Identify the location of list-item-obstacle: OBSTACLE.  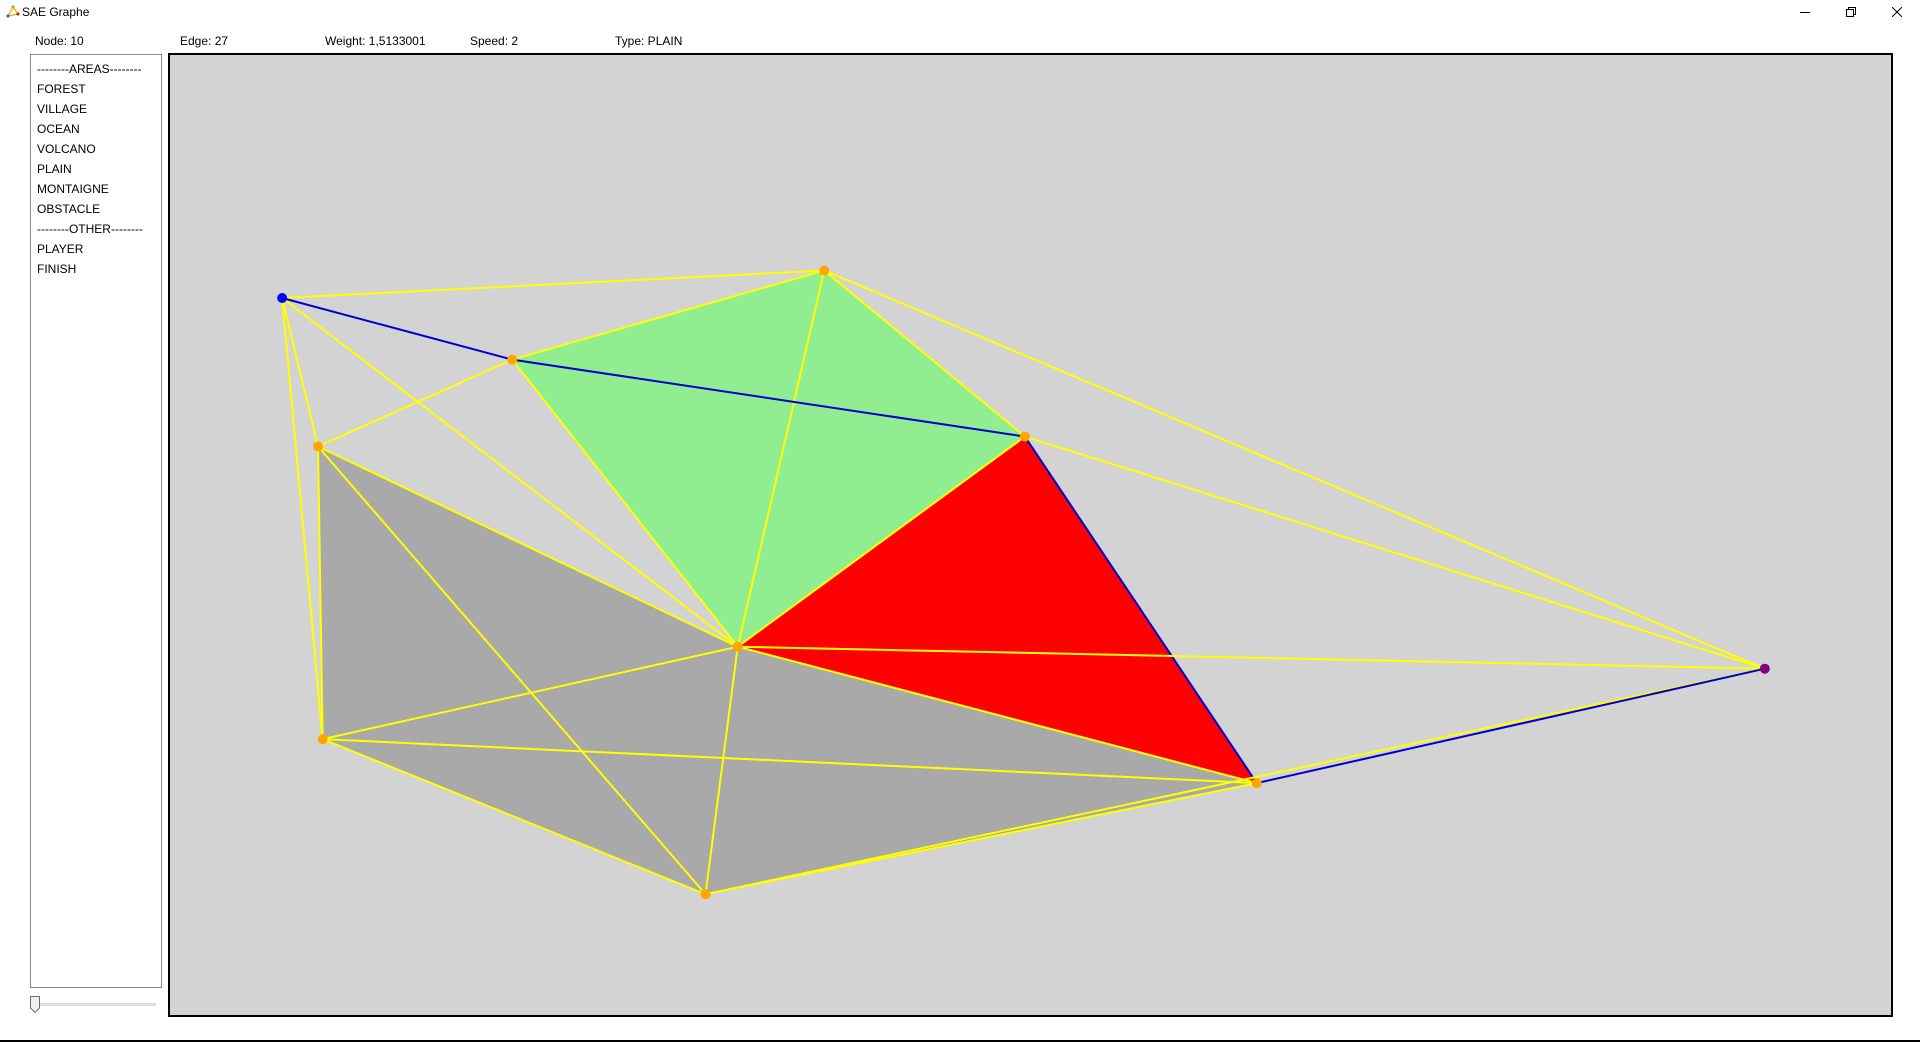
(96, 209).